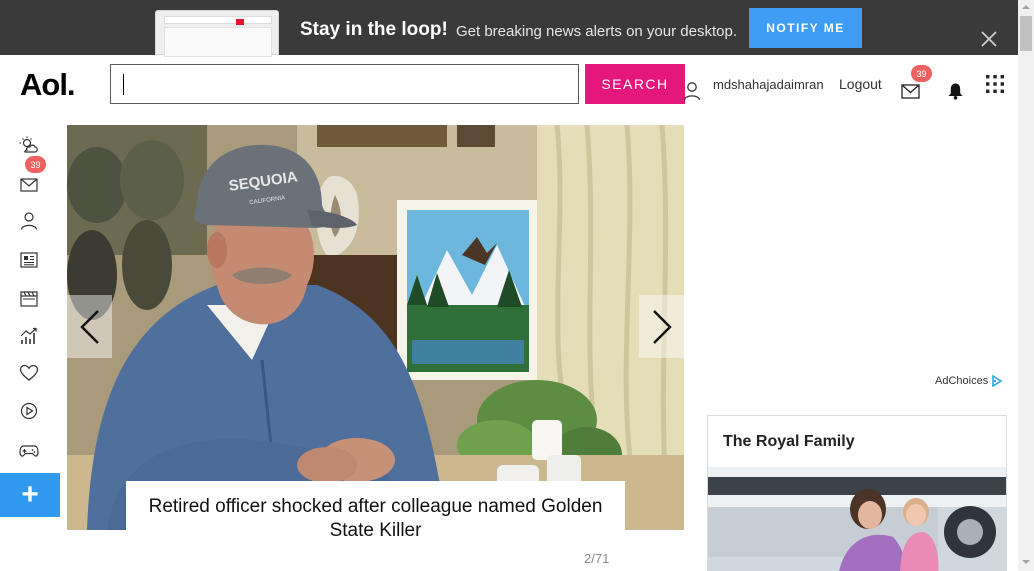  What do you see at coordinates (29, 298) in the screenshot?
I see `clapperboard-icon` at bounding box center [29, 298].